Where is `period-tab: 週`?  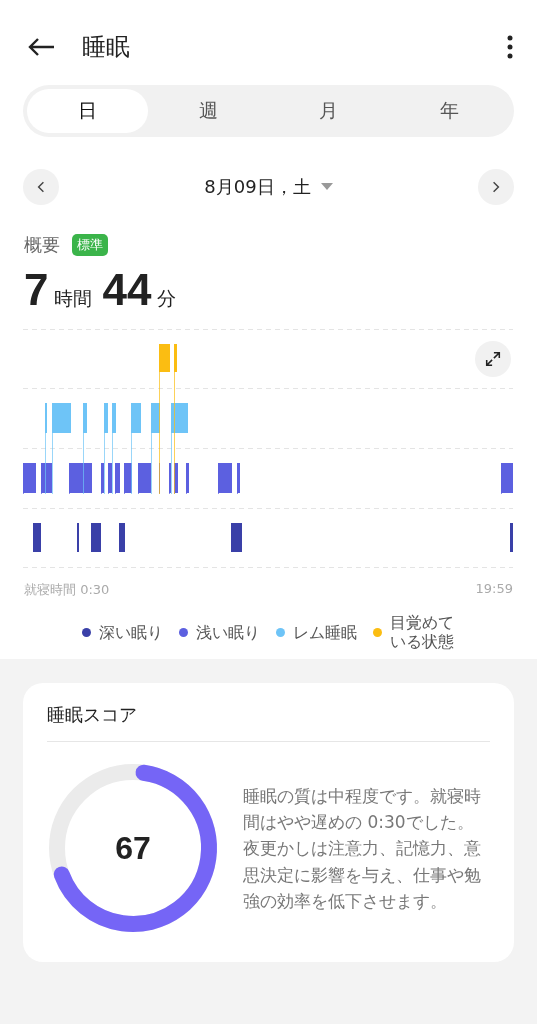
period-tab: 週 is located at coordinates (208, 111).